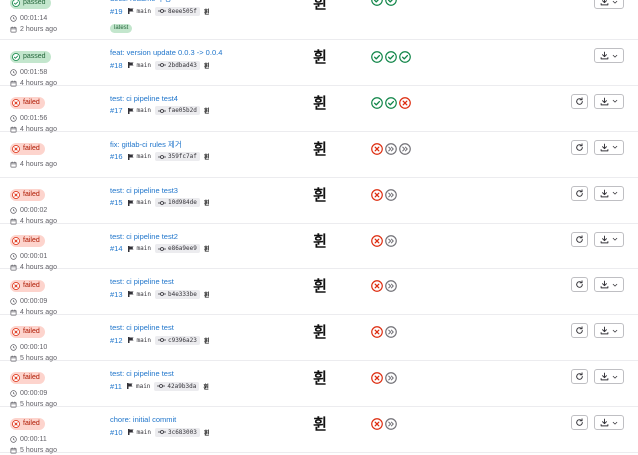 The image size is (638, 455). I want to click on commit-sha: 3c683003, so click(177, 432).